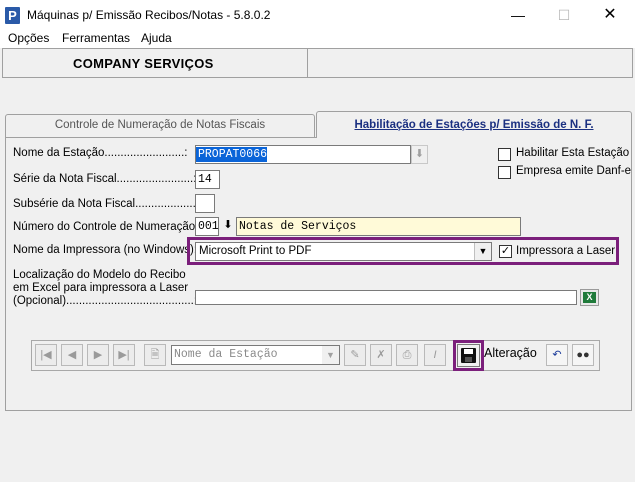 The height and width of the screenshot is (482, 635). I want to click on serie-field: 14, so click(207, 179).